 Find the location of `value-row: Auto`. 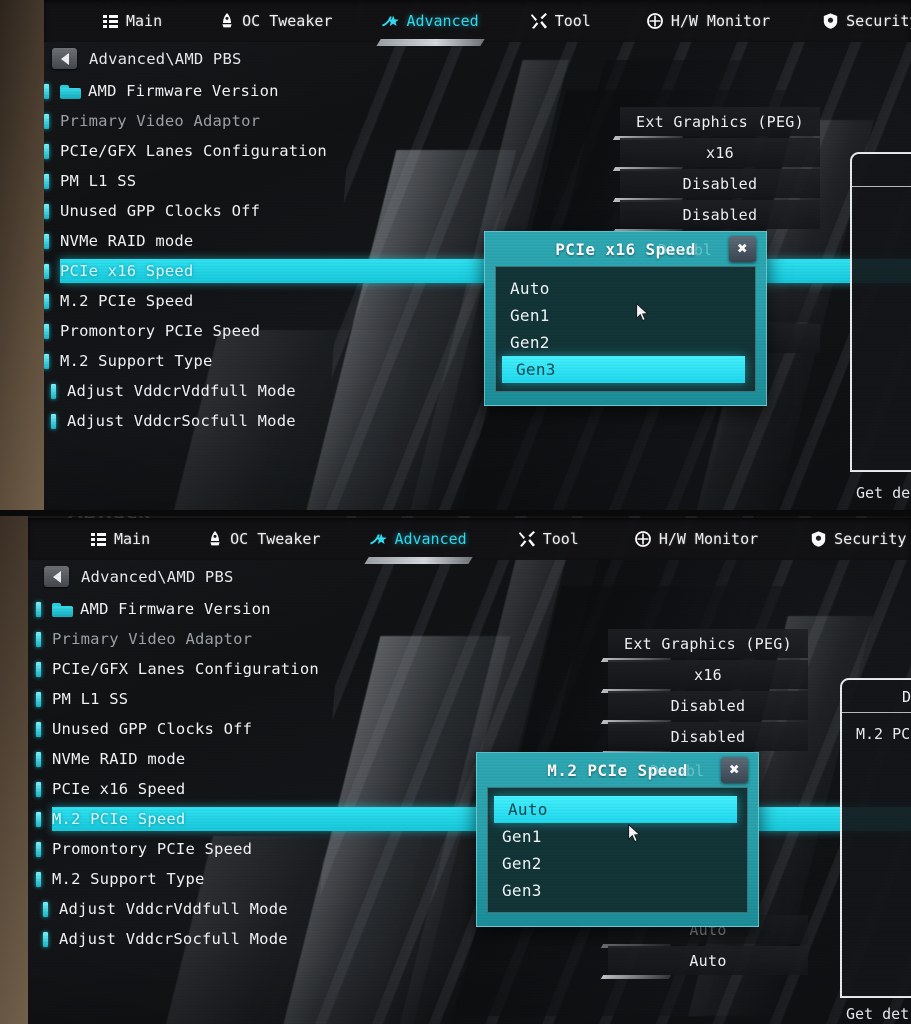

value-row: Auto is located at coordinates (708, 960).